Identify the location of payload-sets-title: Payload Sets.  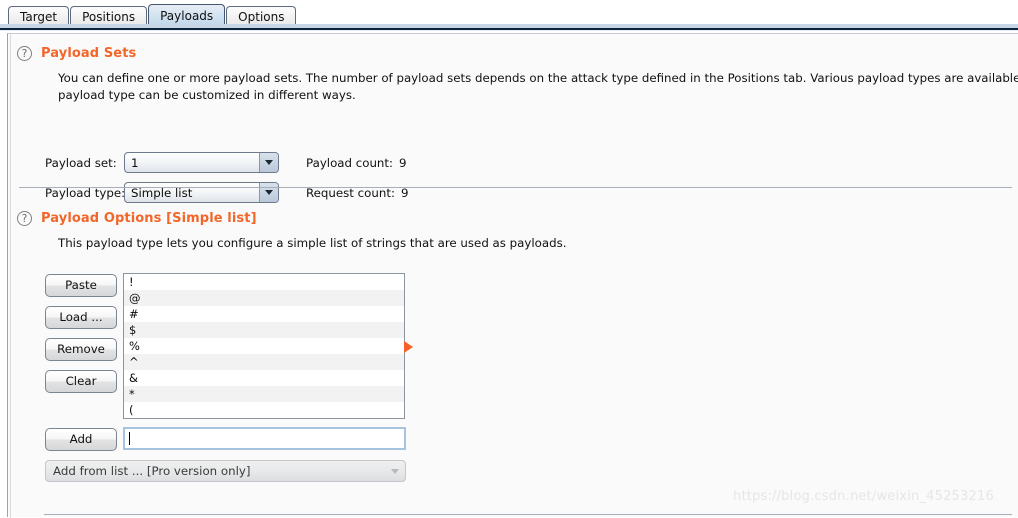
(89, 53).